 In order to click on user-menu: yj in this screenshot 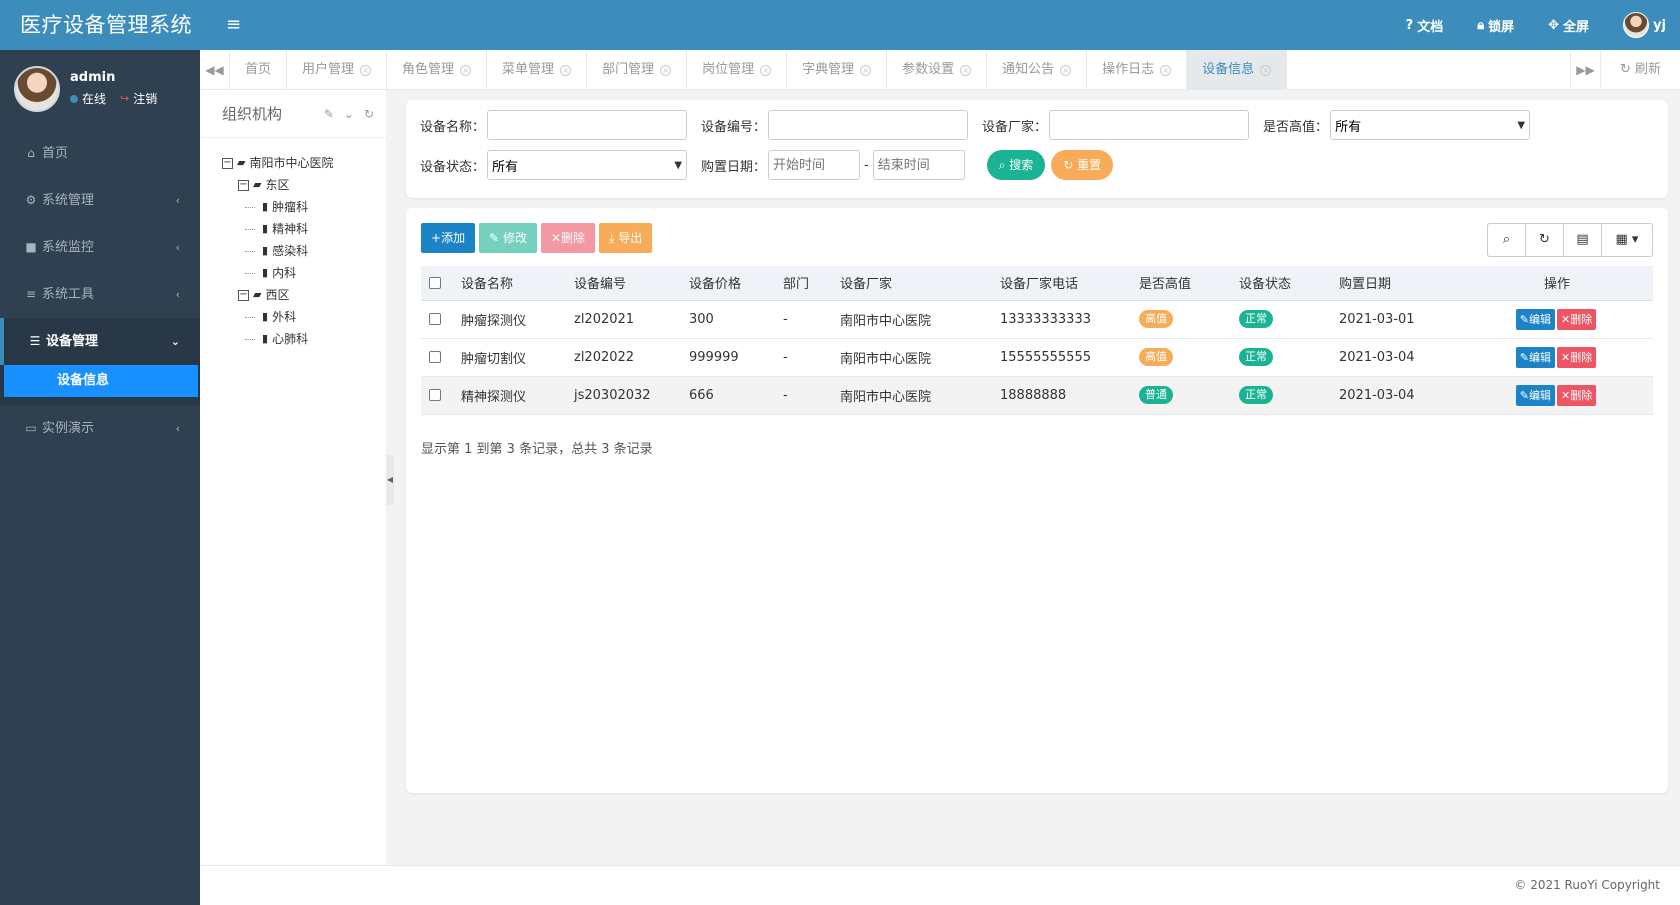, I will do `click(1644, 25)`.